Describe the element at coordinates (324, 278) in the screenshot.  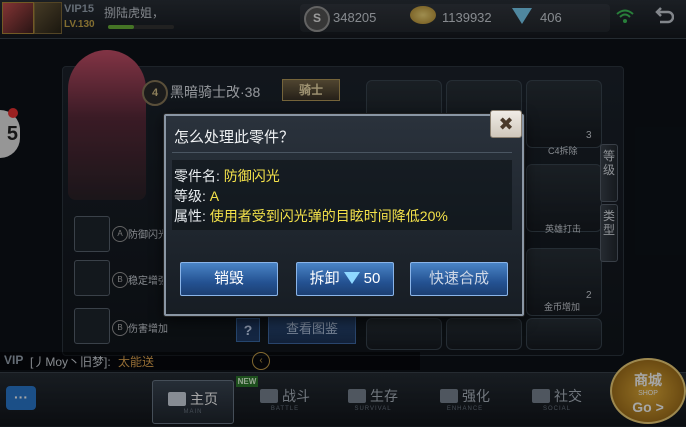
I see `dismantle-label: 拆卸` at that location.